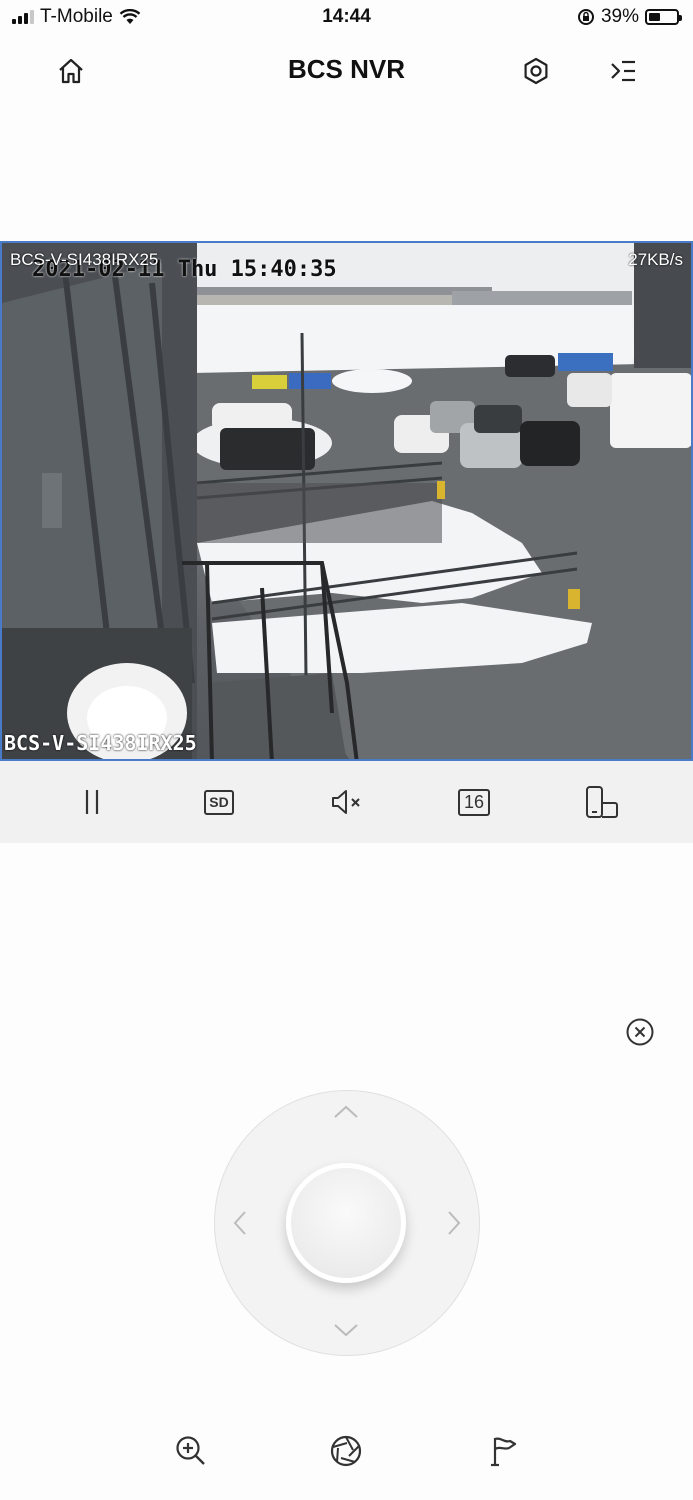 The image size is (693, 1500). Describe the element at coordinates (585, 17) in the screenshot. I see `orientation-lock-icon` at that location.